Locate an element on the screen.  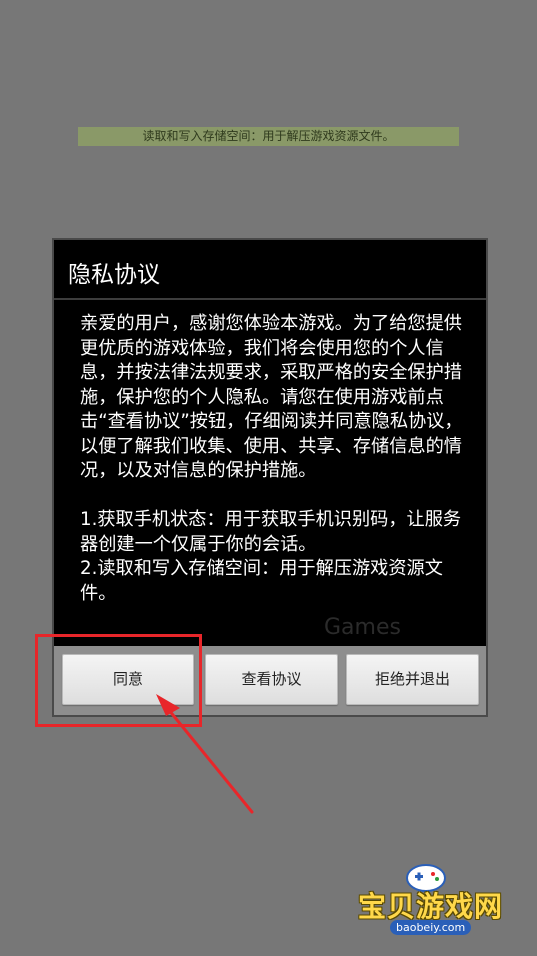
watermark-logo: 宝贝游戏网 baobeiy.com is located at coordinates (432, 904).